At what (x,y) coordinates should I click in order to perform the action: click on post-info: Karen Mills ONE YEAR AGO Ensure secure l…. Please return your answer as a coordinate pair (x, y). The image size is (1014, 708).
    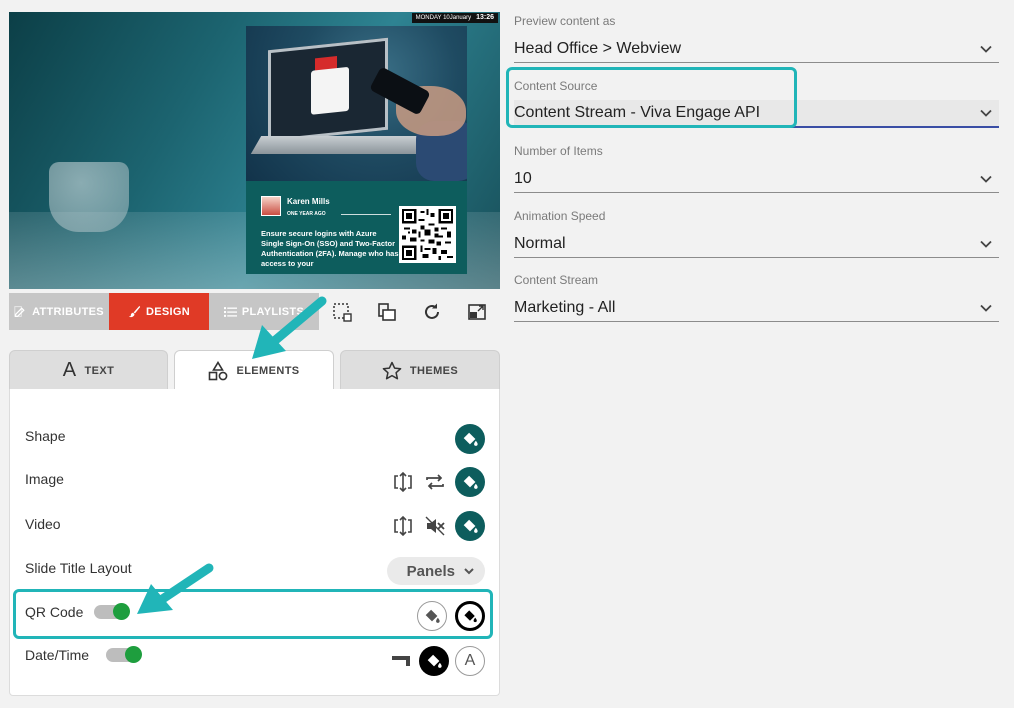
    Looking at the image, I should click on (356, 227).